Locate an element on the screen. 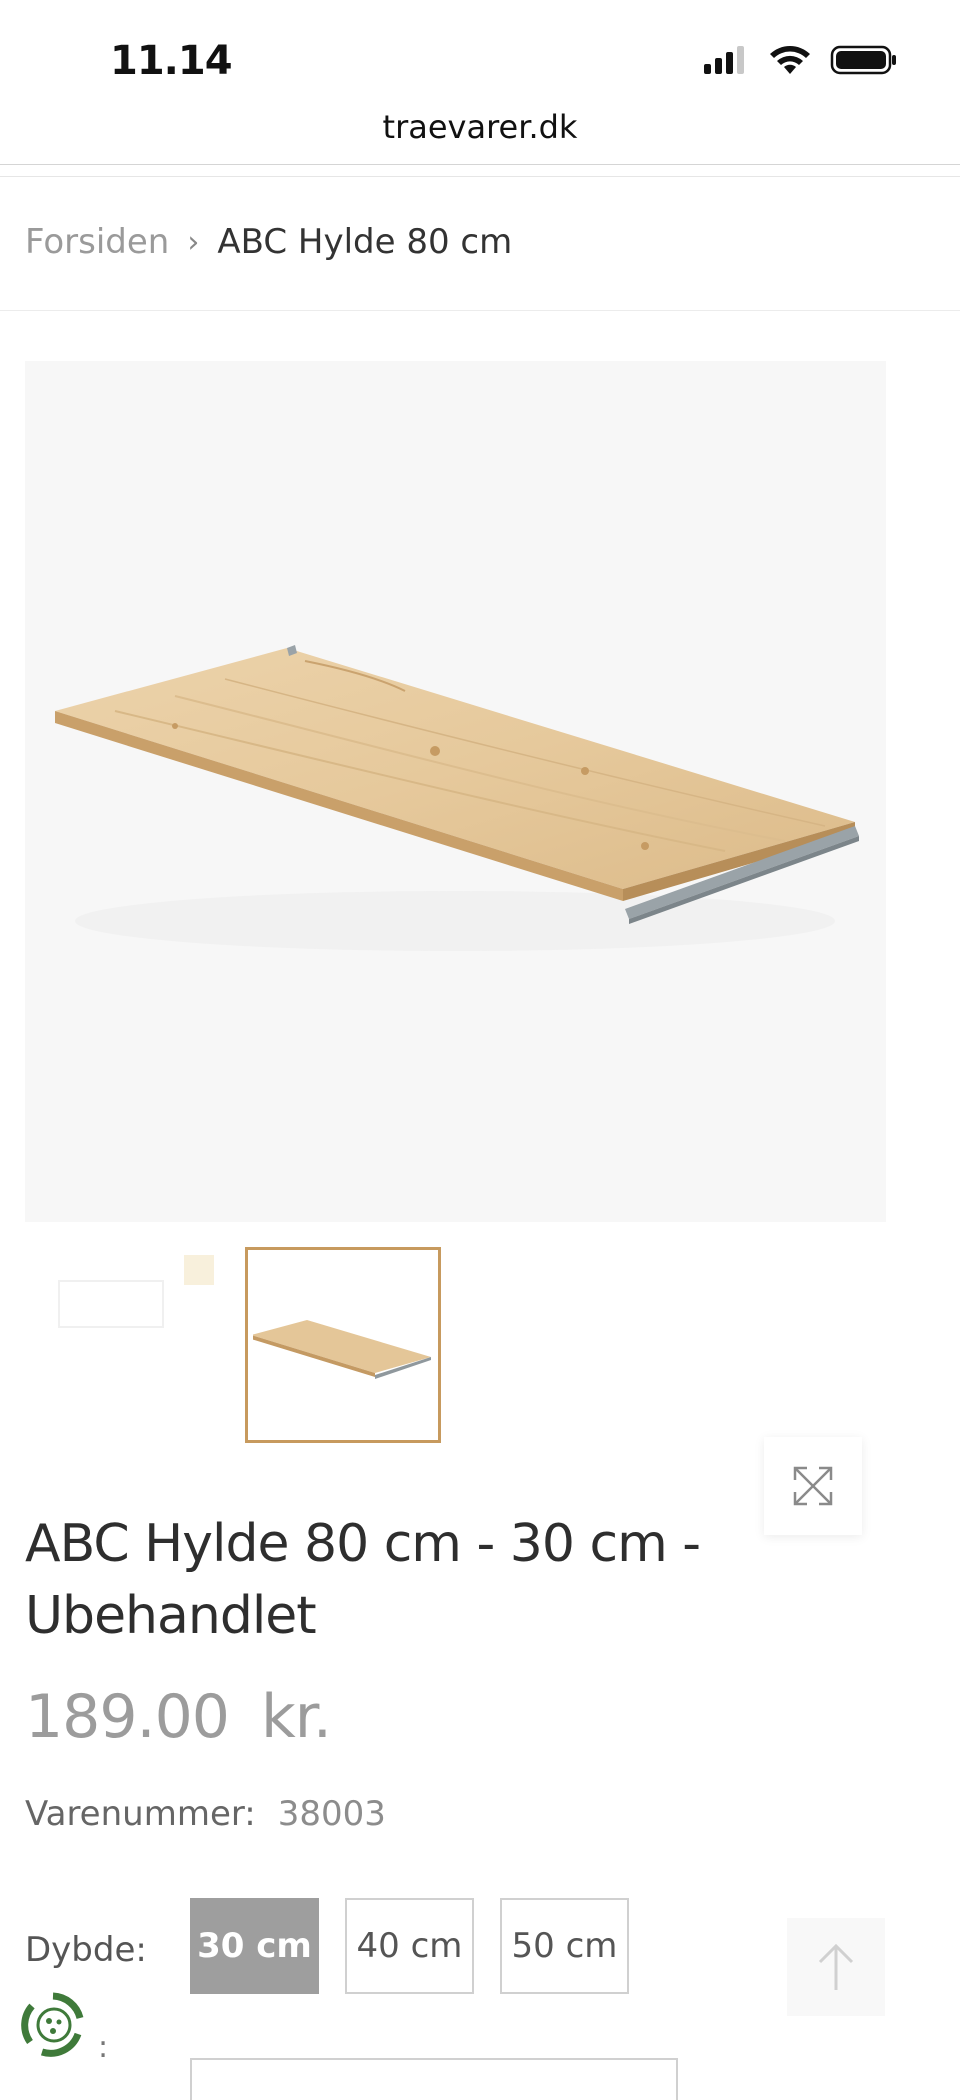 The image size is (960, 2100). product-sku: Varenummer: 38003 is located at coordinates (205, 1814).